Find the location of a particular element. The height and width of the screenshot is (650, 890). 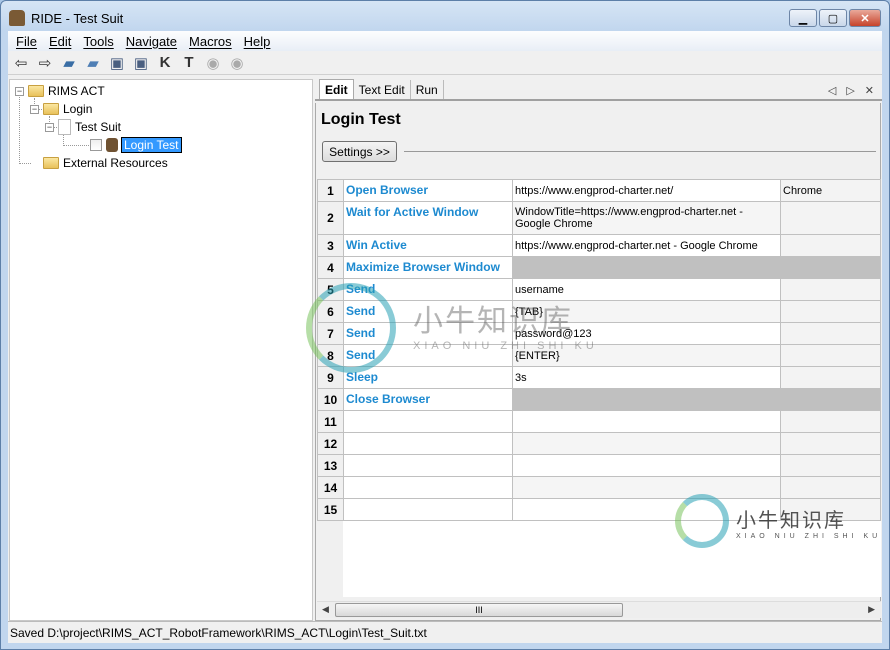

menu-help: Help is located at coordinates (257, 41).